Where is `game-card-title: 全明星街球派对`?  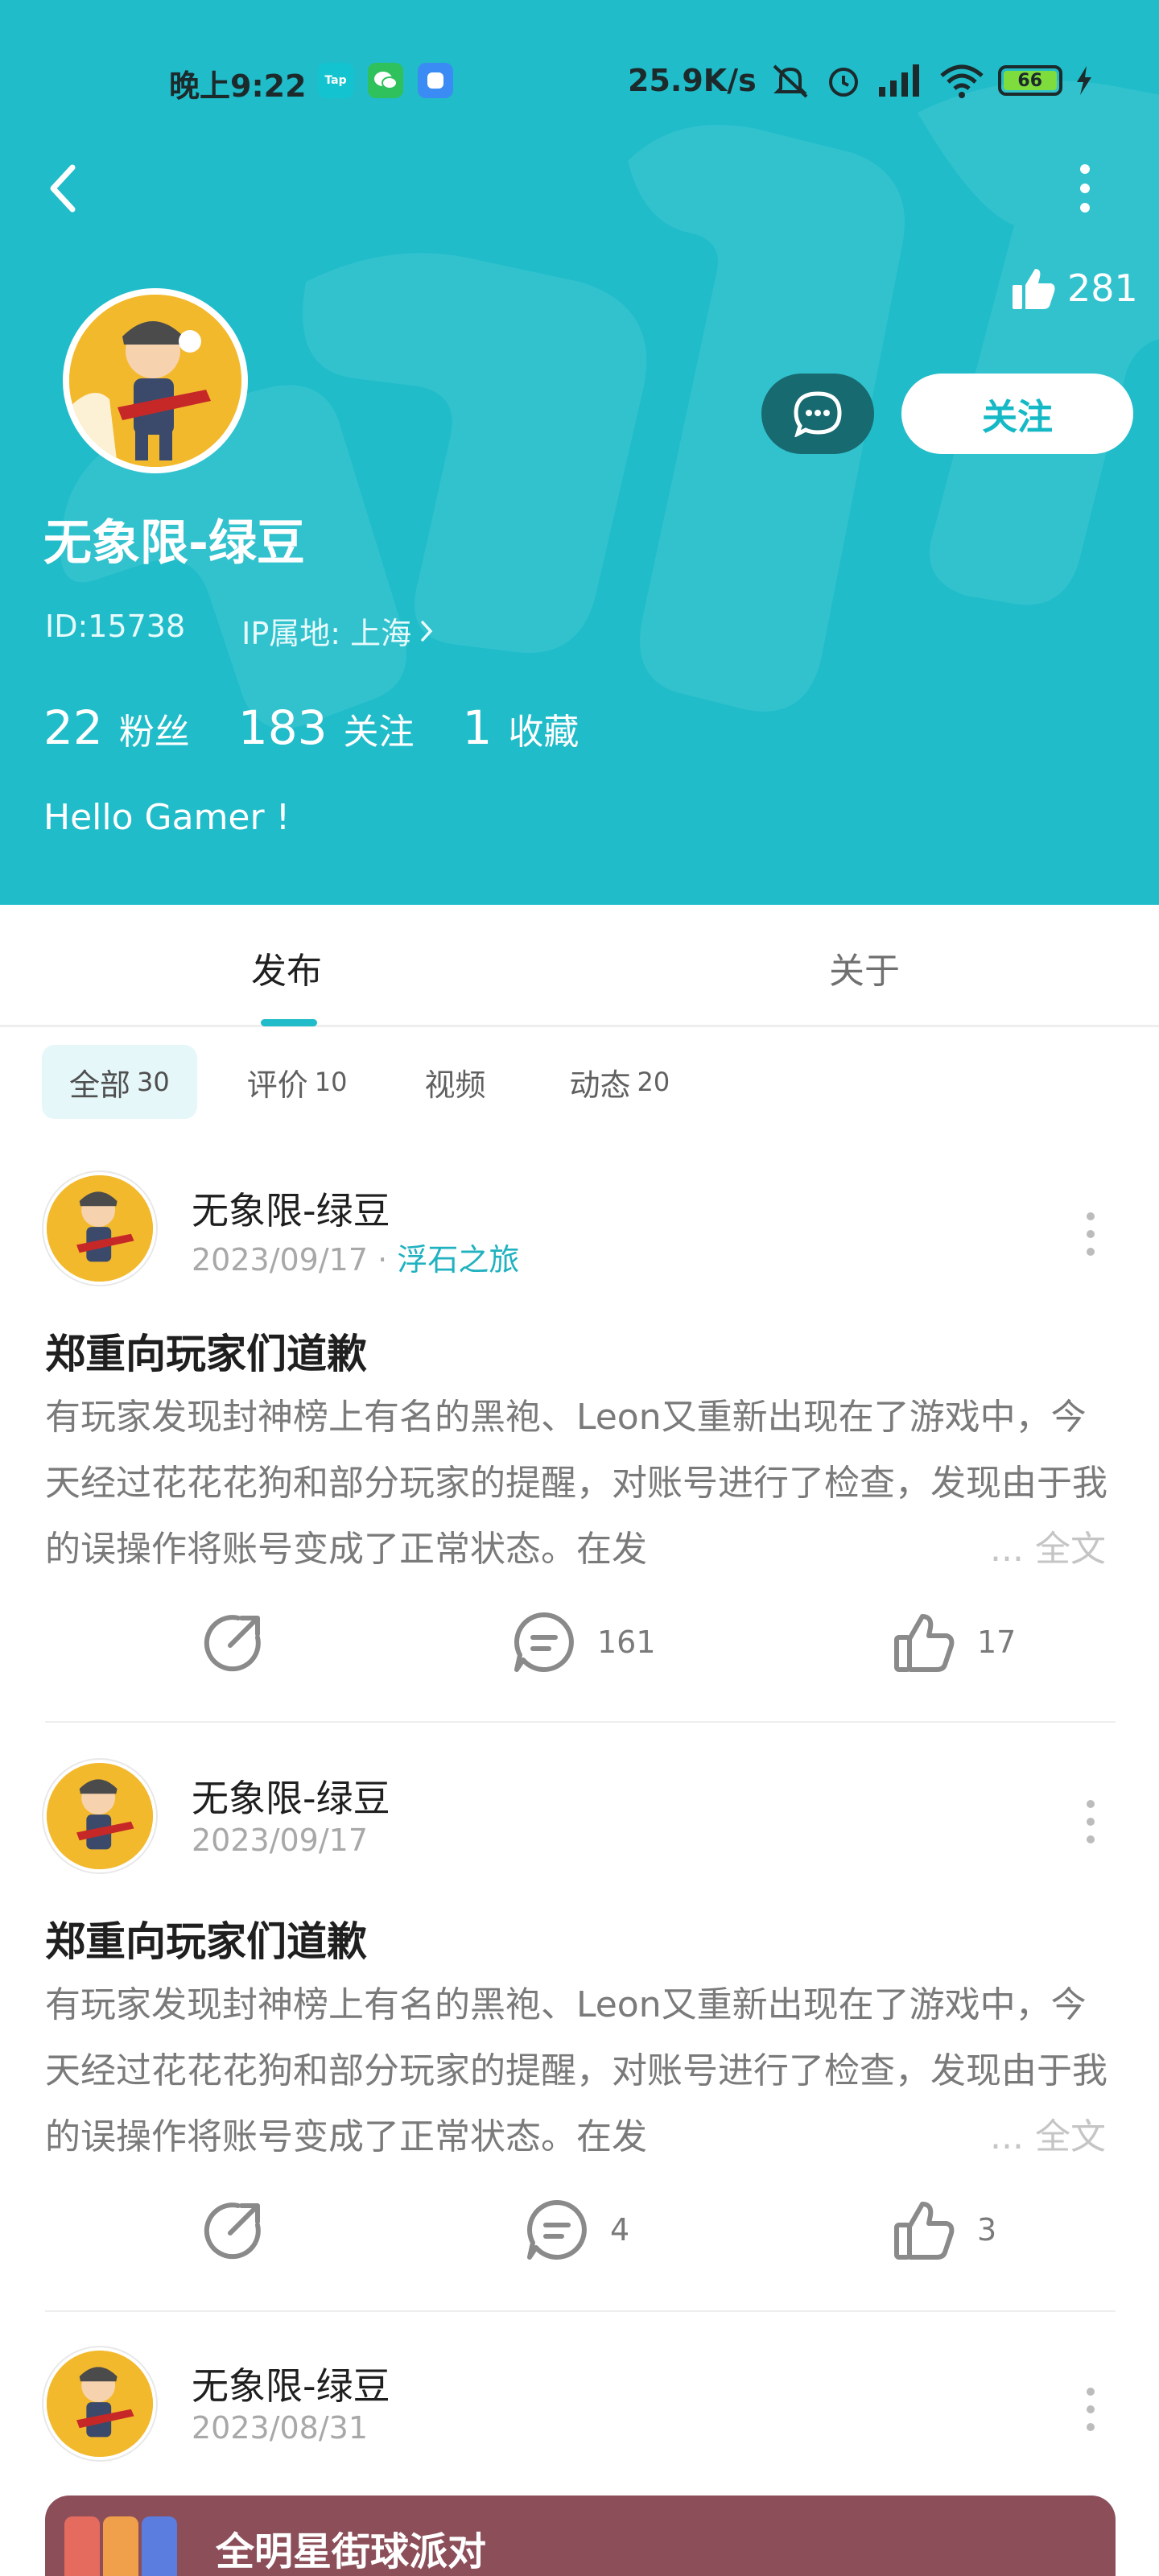
game-card-title: 全明星街球派对 is located at coordinates (351, 2551).